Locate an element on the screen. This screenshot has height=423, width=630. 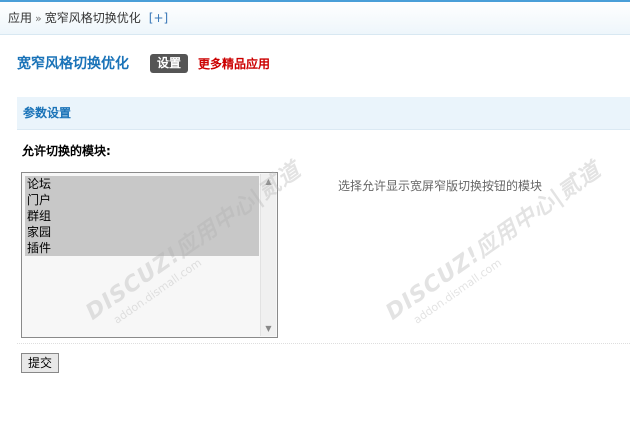
module-option-portal: 门户 is located at coordinates (142, 200).